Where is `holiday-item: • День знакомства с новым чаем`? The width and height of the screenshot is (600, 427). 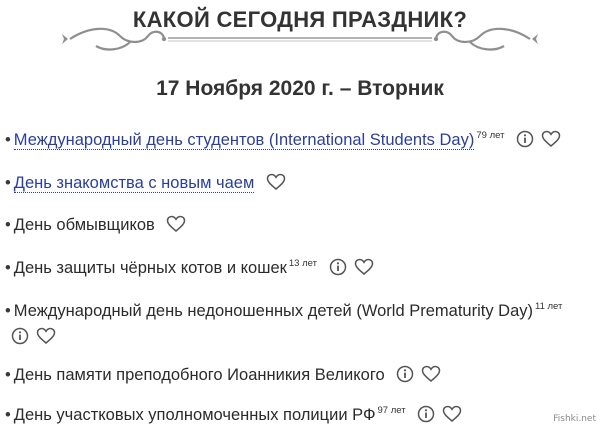
holiday-item: • День знакомства с новым чаем is located at coordinates (292, 183).